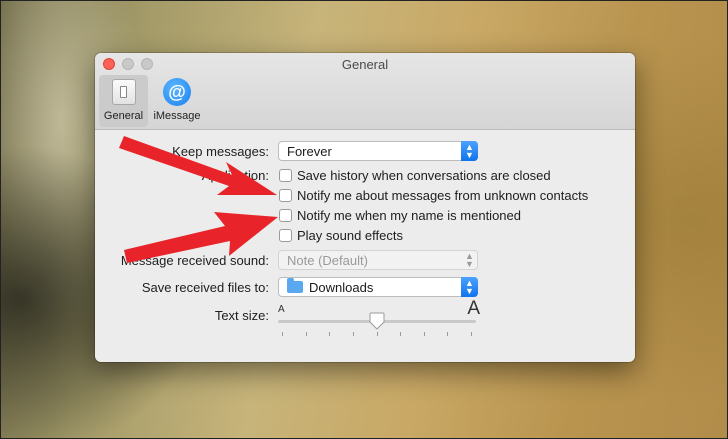 Image resolution: width=728 pixels, height=439 pixels. What do you see at coordinates (377, 321) in the screenshot?
I see `slider-knob-shape` at bounding box center [377, 321].